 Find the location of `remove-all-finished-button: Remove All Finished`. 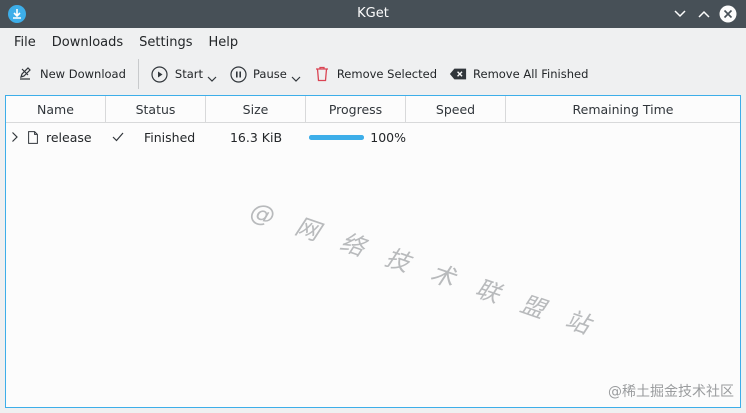

remove-all-finished-button: Remove All Finished is located at coordinates (518, 74).